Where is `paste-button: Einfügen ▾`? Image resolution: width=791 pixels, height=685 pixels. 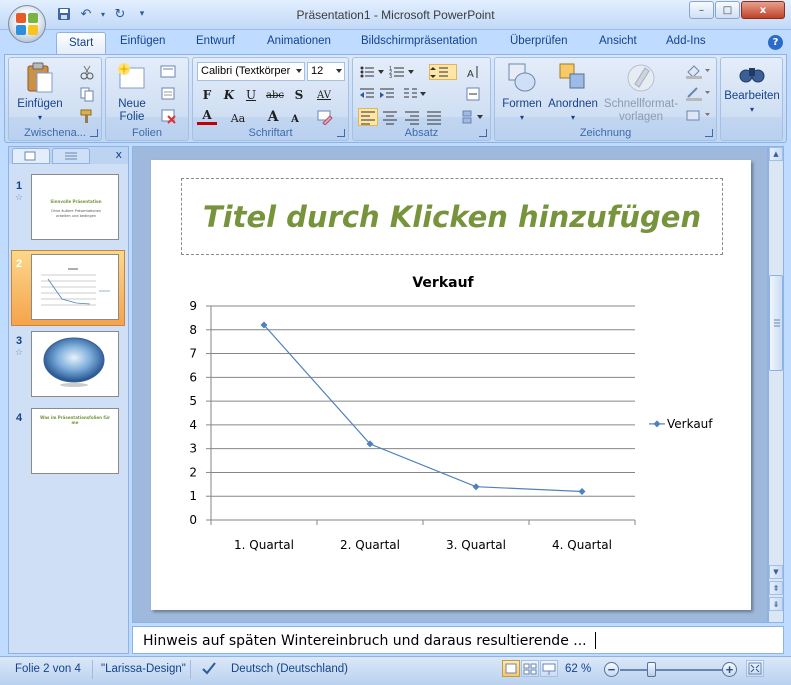
paste-button: Einfügen ▾ is located at coordinates (40, 93).